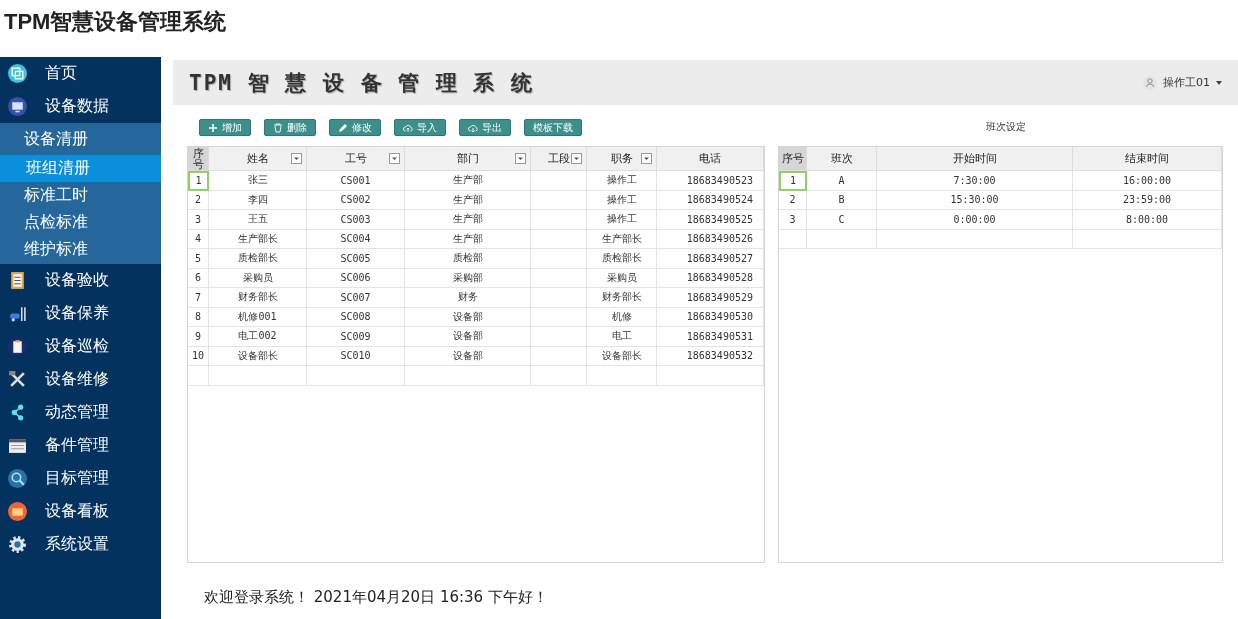 Image resolution: width=1238 pixels, height=619 pixels. Describe the element at coordinates (17, 445) in the screenshot. I see `calendar-icon` at that location.